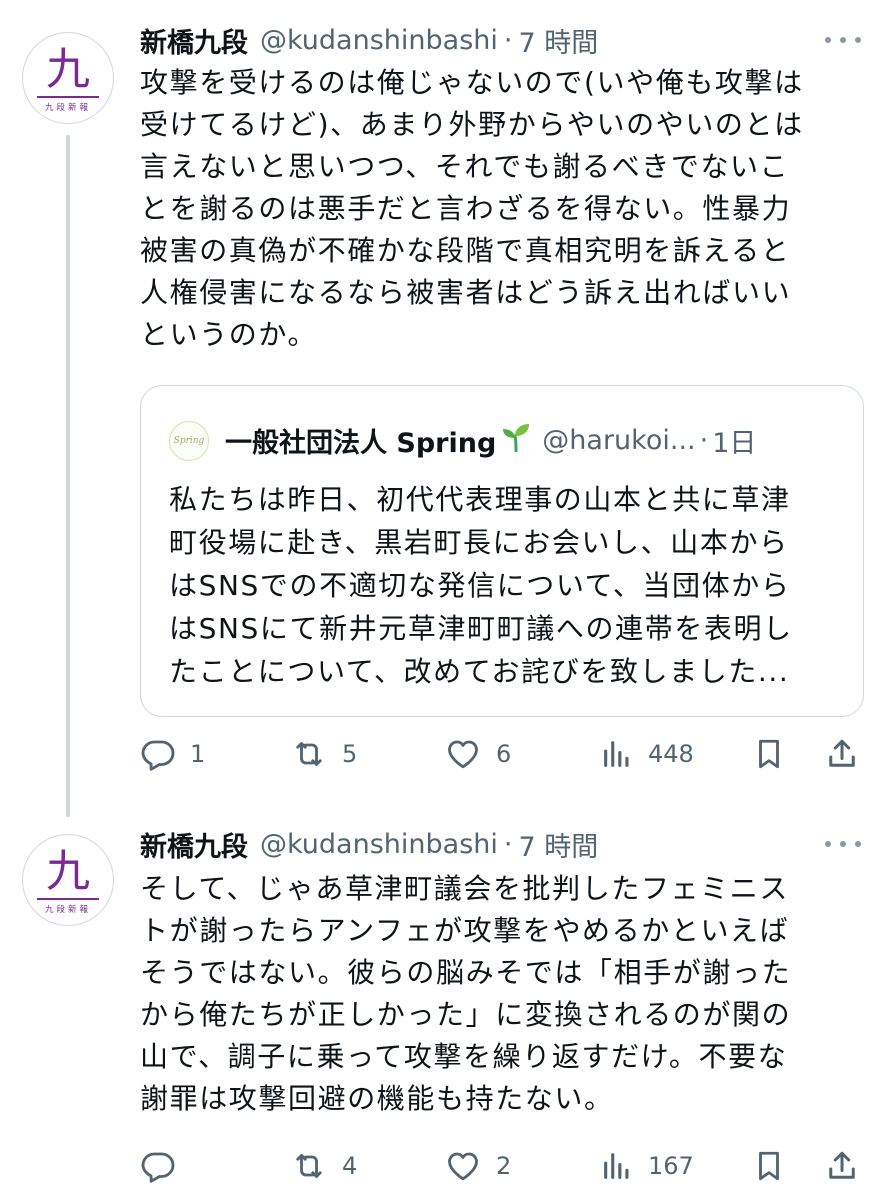 Image resolution: width=885 pixels, height=1200 pixels. Describe the element at coordinates (671, 1166) in the screenshot. I see `views-count: 167` at that location.